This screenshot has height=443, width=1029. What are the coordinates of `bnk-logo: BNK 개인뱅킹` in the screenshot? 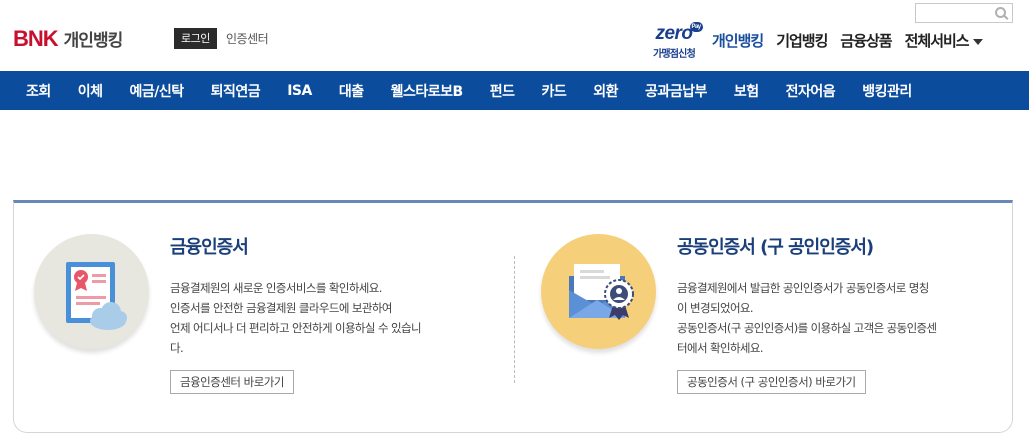 It's located at (68, 38).